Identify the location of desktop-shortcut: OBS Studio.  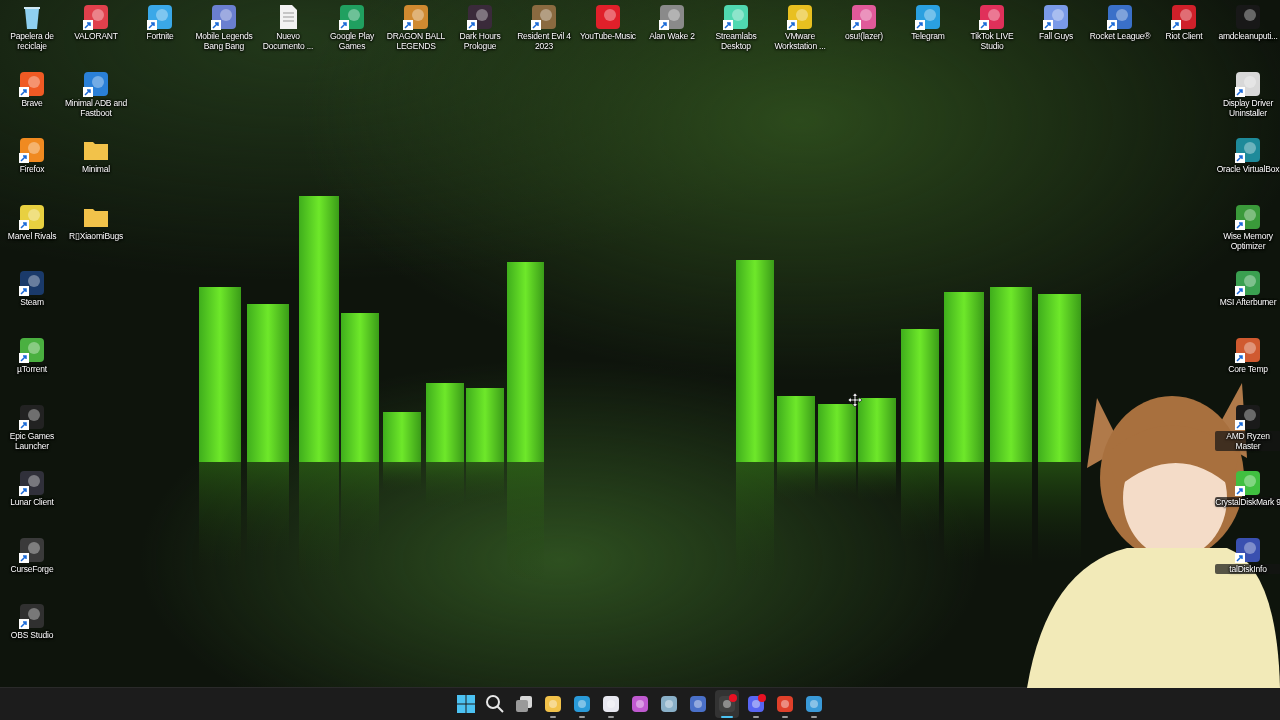
(32, 632).